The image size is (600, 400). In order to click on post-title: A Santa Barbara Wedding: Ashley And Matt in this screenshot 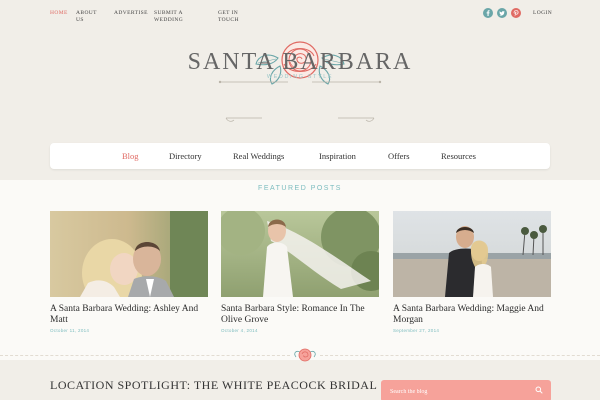, I will do `click(129, 315)`.